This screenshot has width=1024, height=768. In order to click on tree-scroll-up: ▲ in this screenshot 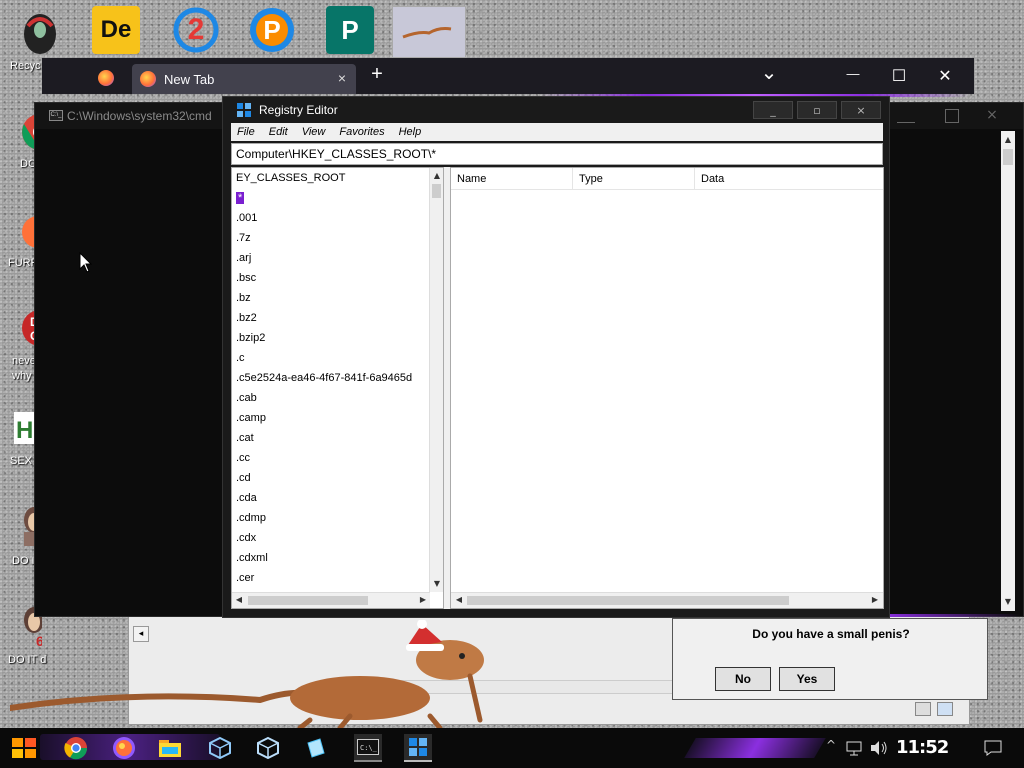, I will do `click(437, 176)`.